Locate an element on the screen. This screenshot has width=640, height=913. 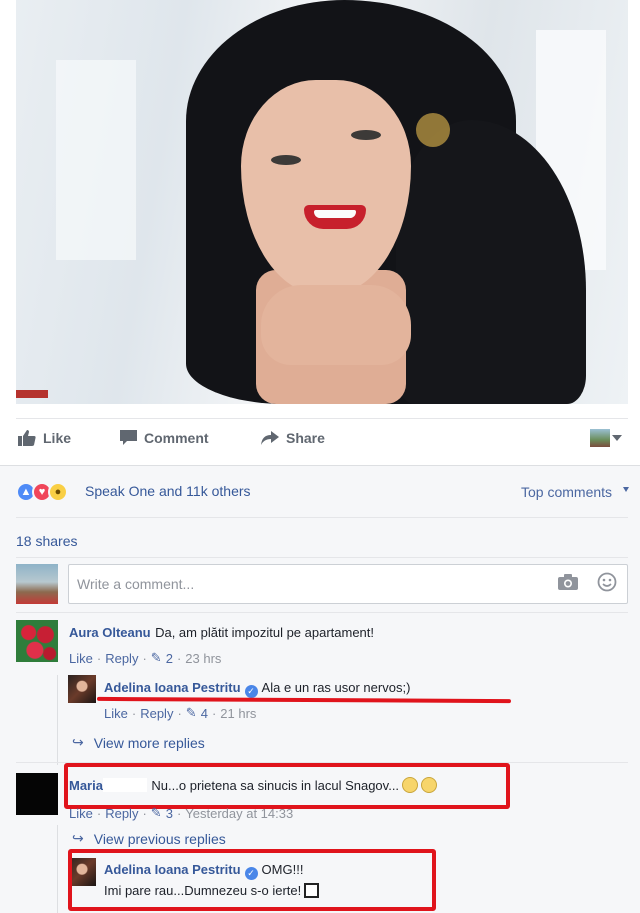
reply-reply-link: Reply is located at coordinates (156, 713).